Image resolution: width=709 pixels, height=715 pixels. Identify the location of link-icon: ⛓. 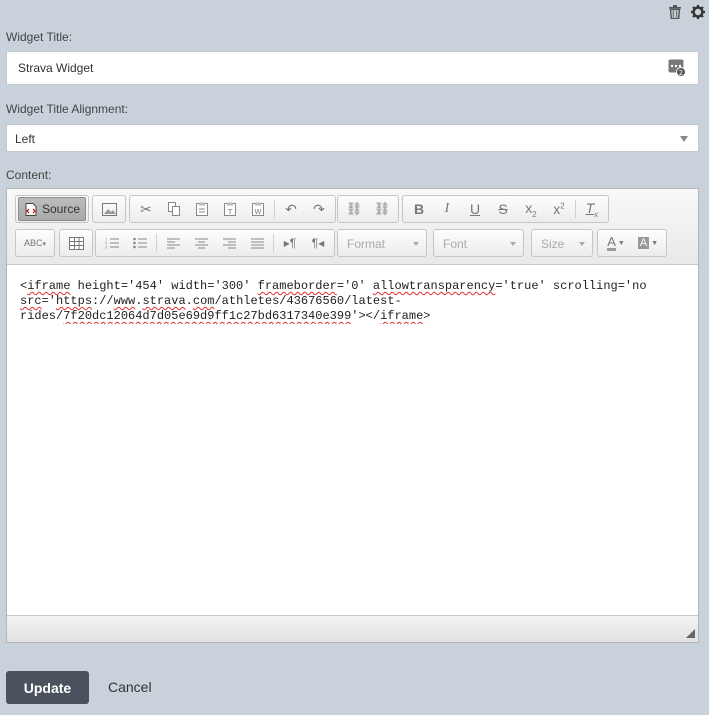
(354, 208).